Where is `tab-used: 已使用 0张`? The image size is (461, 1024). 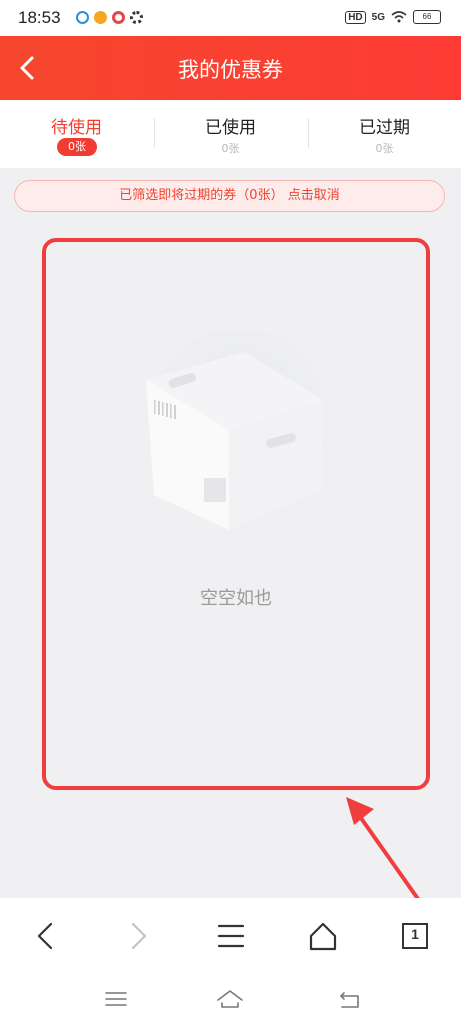
tab-used: 已使用 0张 is located at coordinates (230, 134).